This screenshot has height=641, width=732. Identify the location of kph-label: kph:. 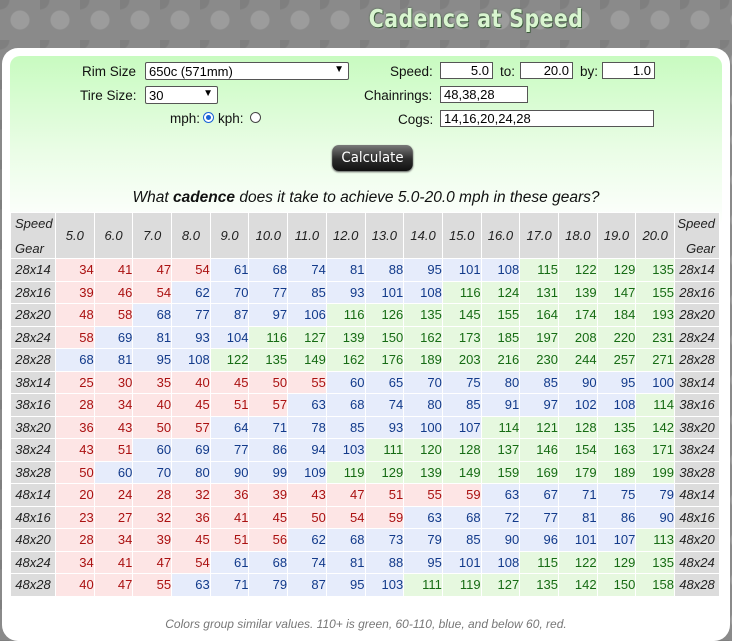
(231, 118).